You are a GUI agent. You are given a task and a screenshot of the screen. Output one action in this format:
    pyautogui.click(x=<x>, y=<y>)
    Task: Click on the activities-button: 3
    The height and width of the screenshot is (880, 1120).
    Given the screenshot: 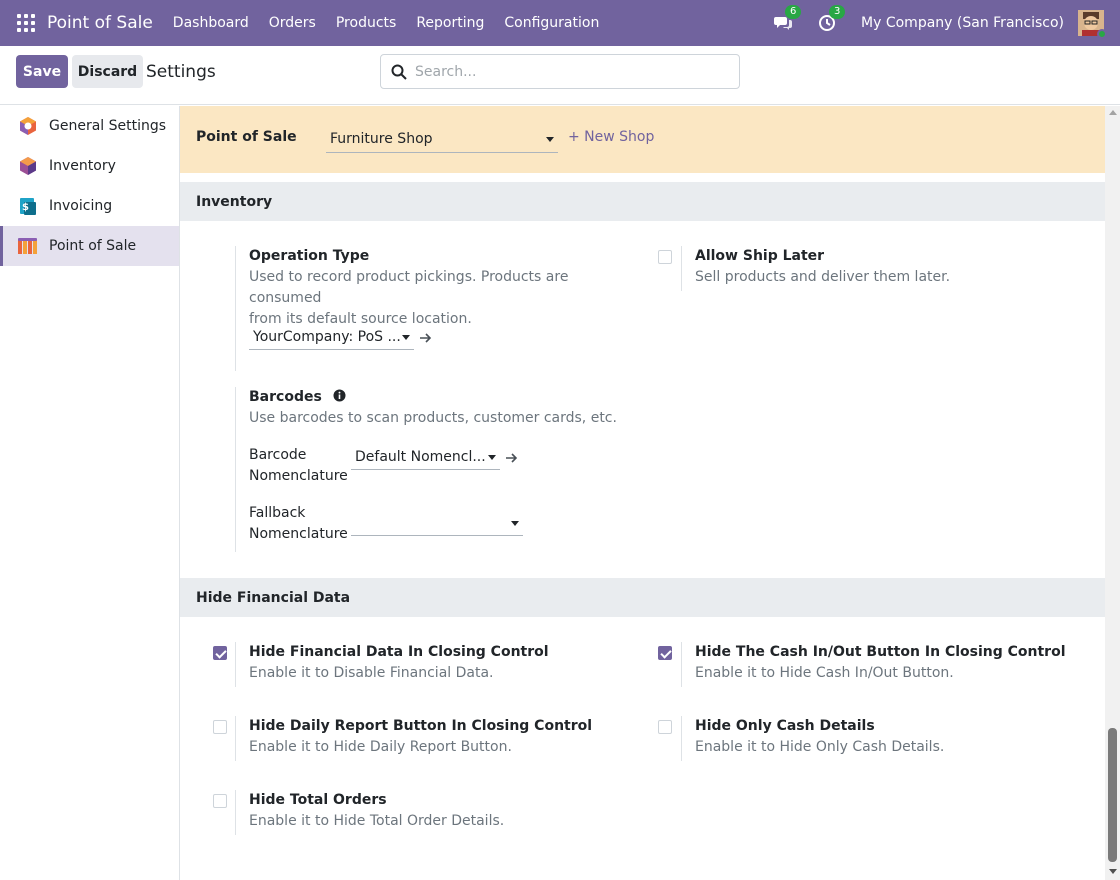 What is the action you would take?
    pyautogui.click(x=831, y=19)
    